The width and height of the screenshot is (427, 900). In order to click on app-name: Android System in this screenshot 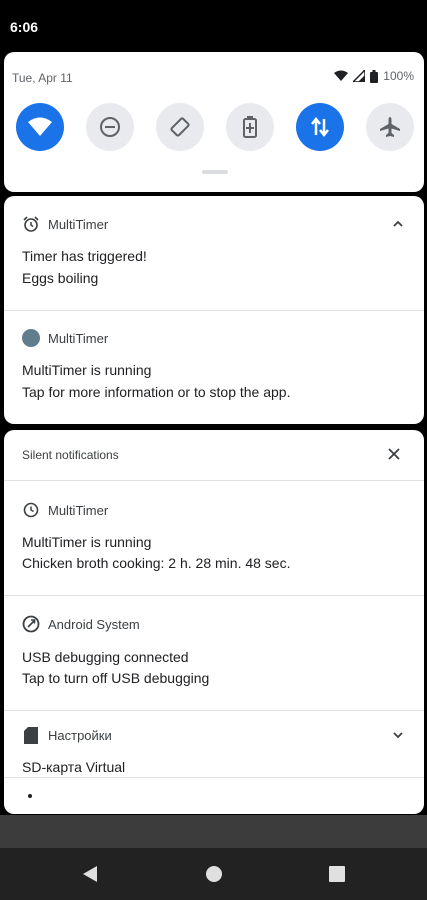, I will do `click(94, 624)`.